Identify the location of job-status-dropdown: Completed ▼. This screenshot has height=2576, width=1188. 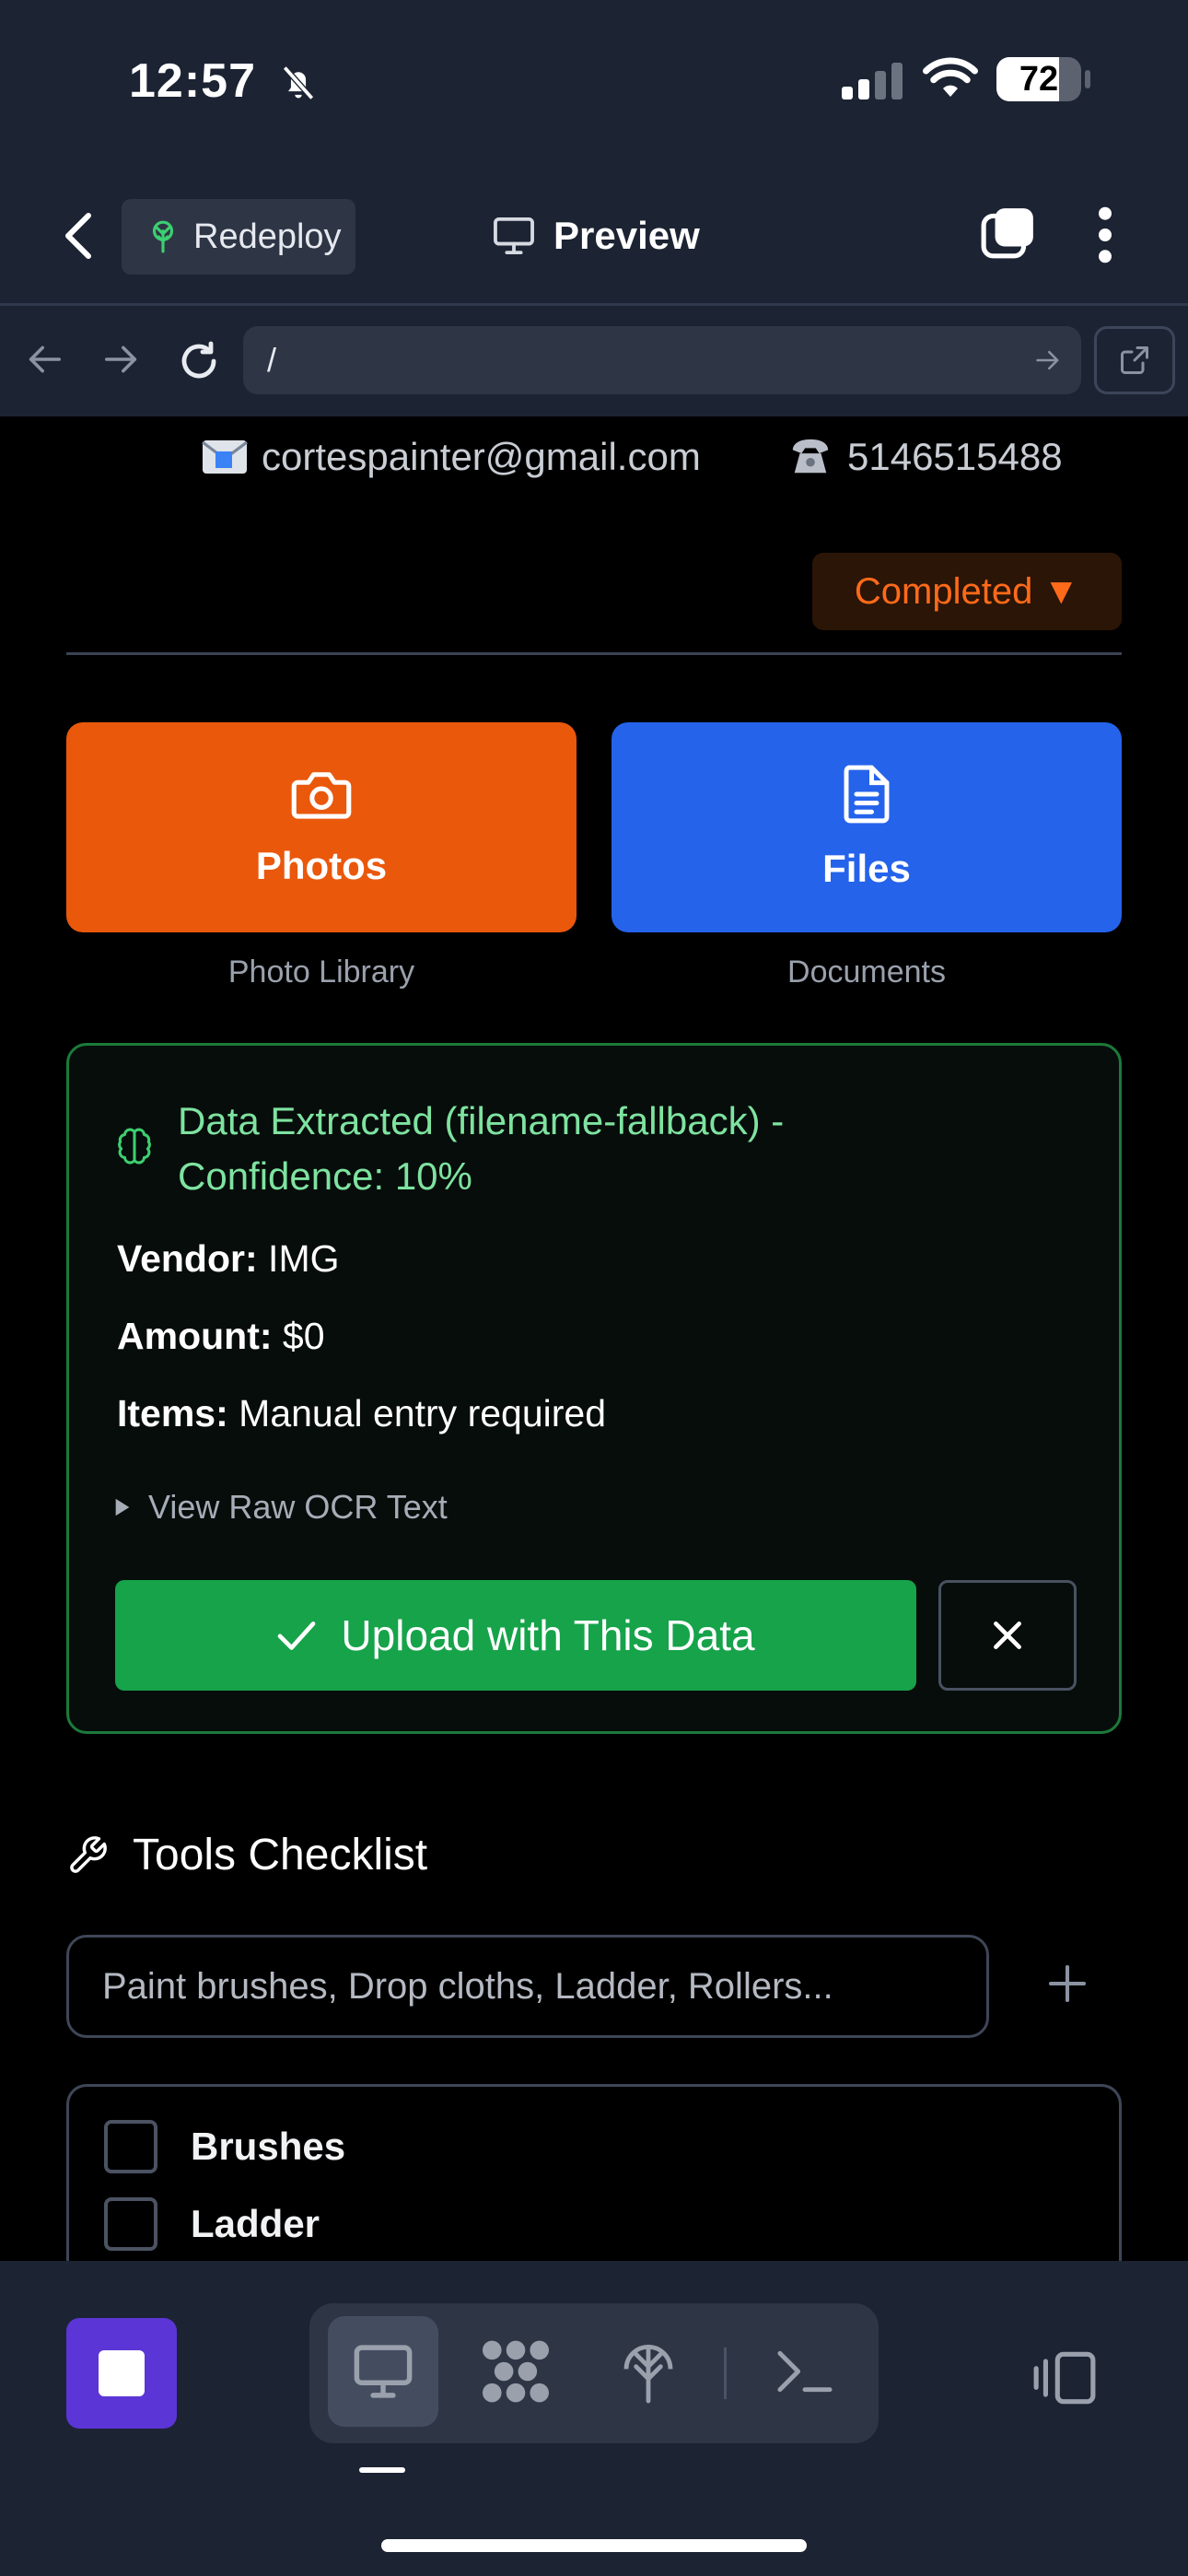
(967, 591).